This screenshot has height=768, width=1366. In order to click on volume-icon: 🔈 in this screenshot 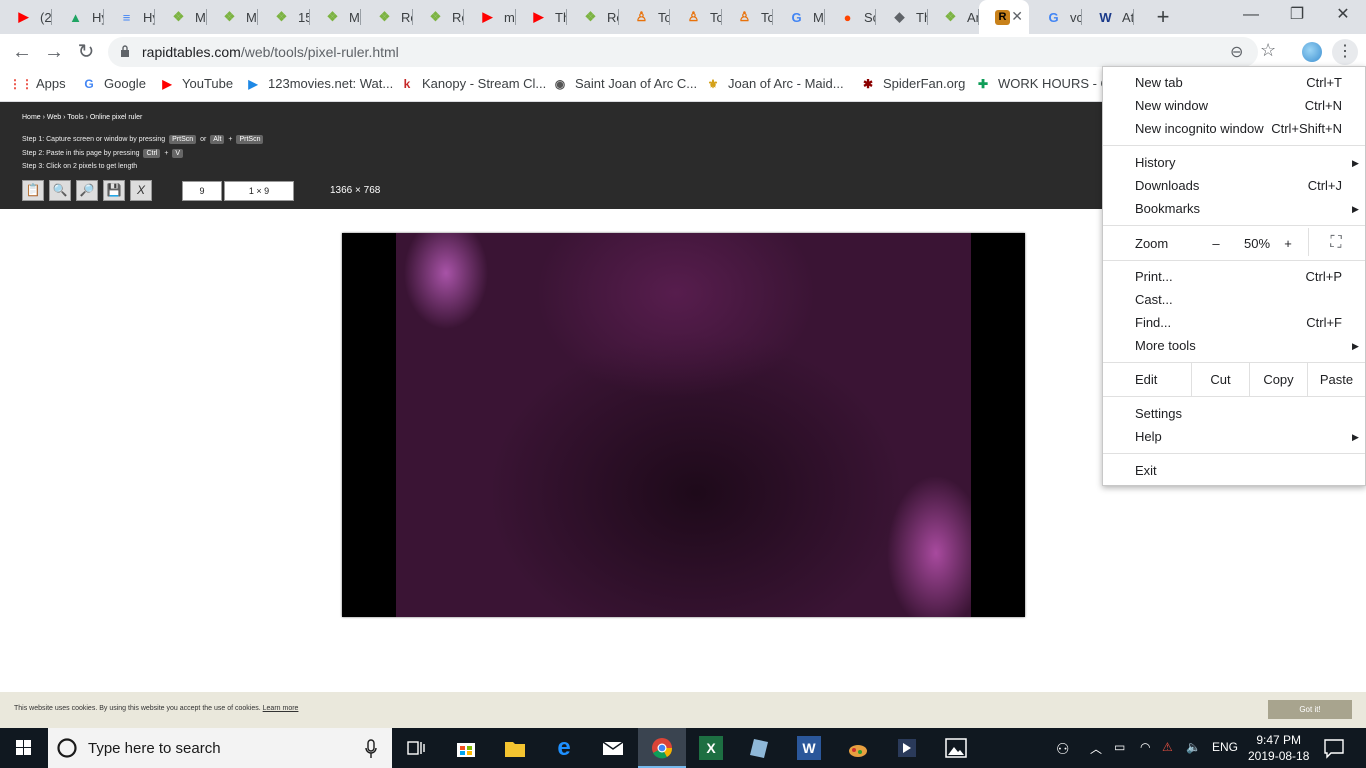, I will do `click(1193, 747)`.